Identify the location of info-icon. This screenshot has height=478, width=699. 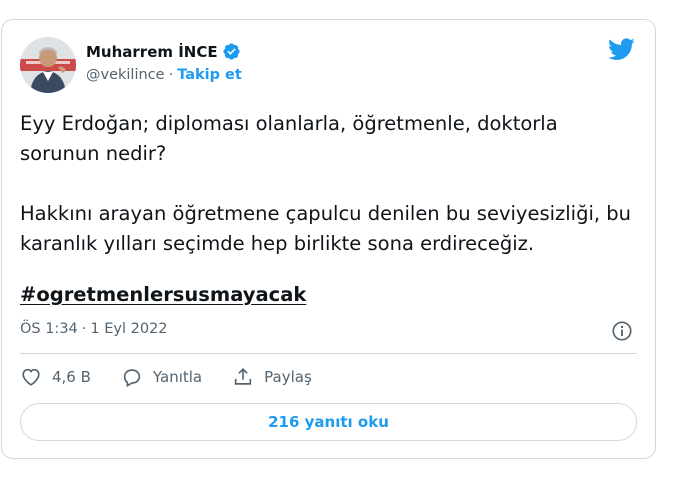
(622, 331).